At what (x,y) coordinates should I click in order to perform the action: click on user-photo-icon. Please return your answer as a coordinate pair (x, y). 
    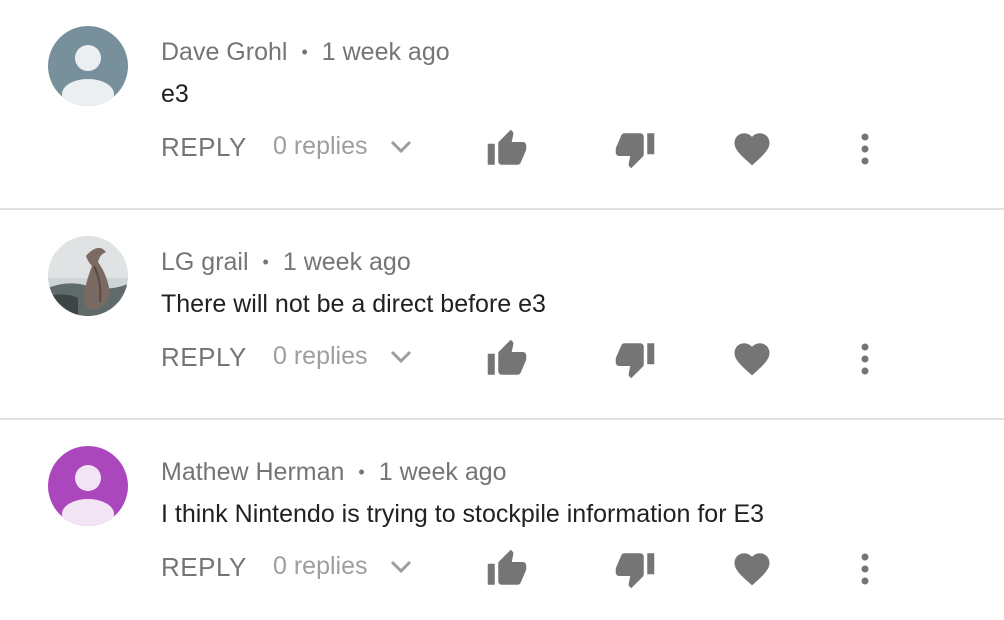
    Looking at the image, I should click on (88, 276).